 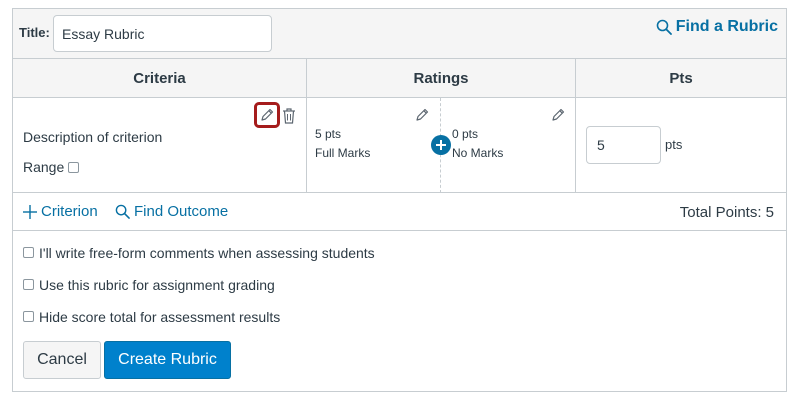 I want to click on cancel-button: Cancel, so click(x=62, y=360).